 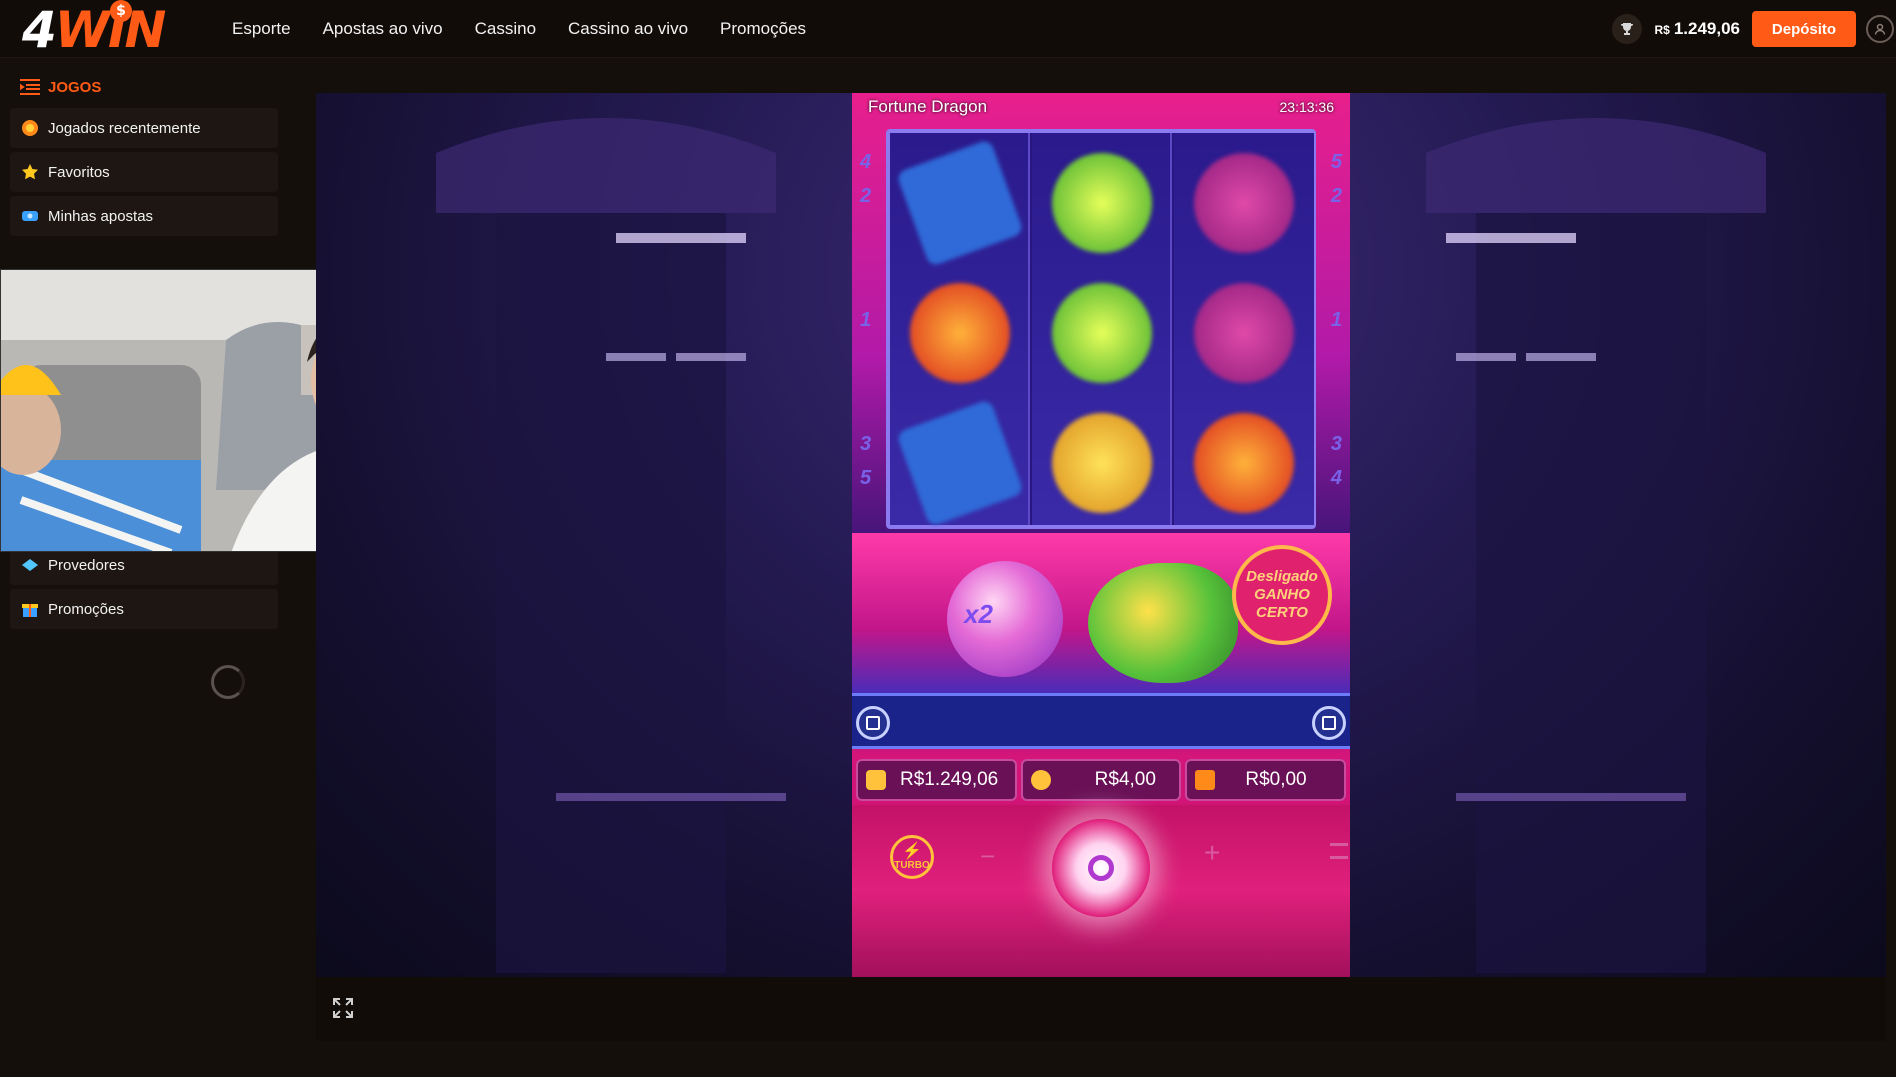 I want to click on game-menu-icon, so click(x=1339, y=851).